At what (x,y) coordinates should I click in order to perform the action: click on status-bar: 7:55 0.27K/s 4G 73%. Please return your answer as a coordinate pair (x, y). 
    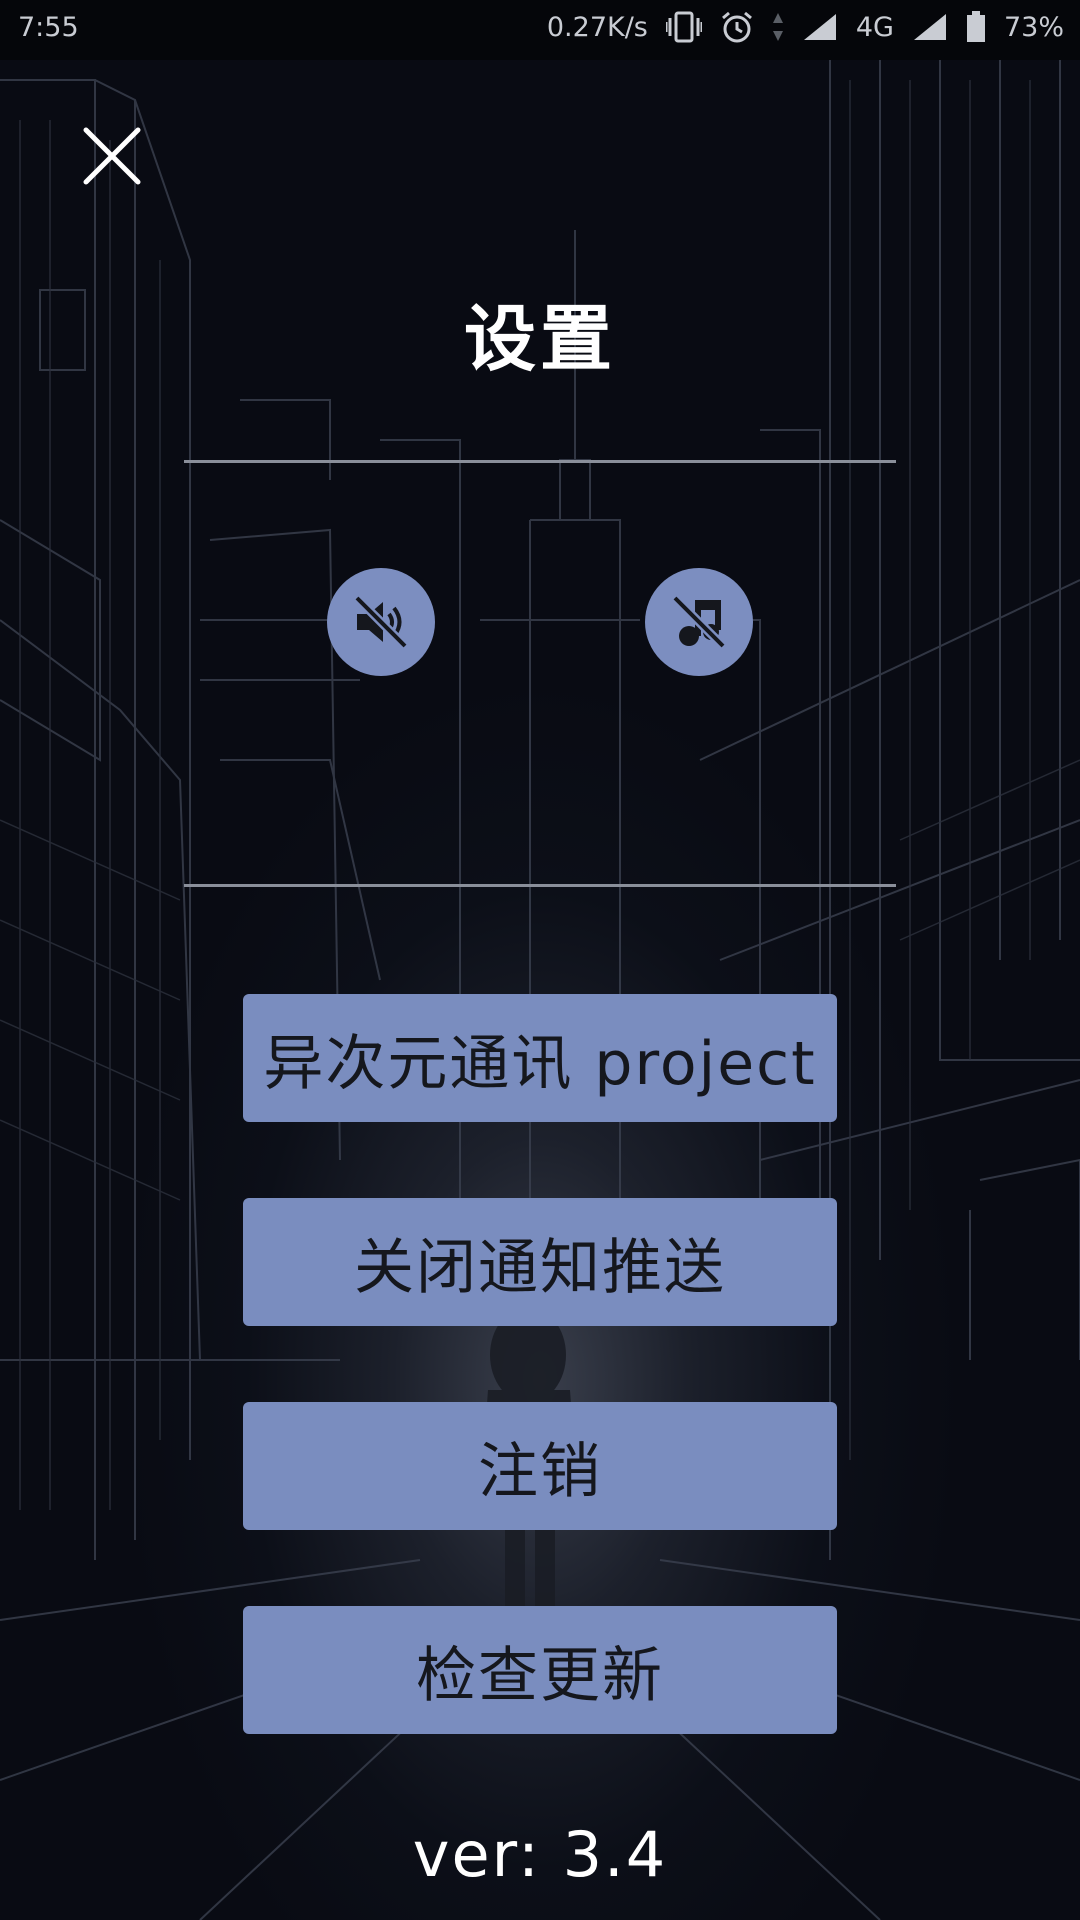
    Looking at the image, I should click on (540, 30).